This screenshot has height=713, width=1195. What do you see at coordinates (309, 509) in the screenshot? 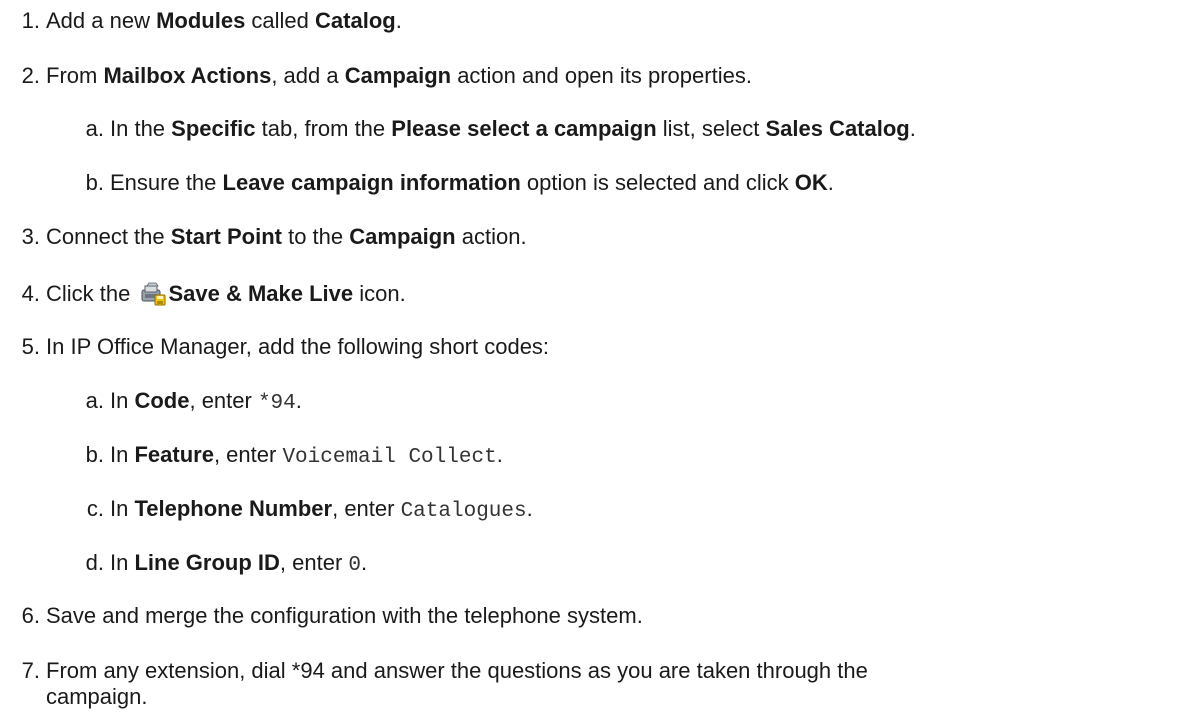
I see `step-5c: c. In Telephone Number, enter Catalogues.` at bounding box center [309, 509].